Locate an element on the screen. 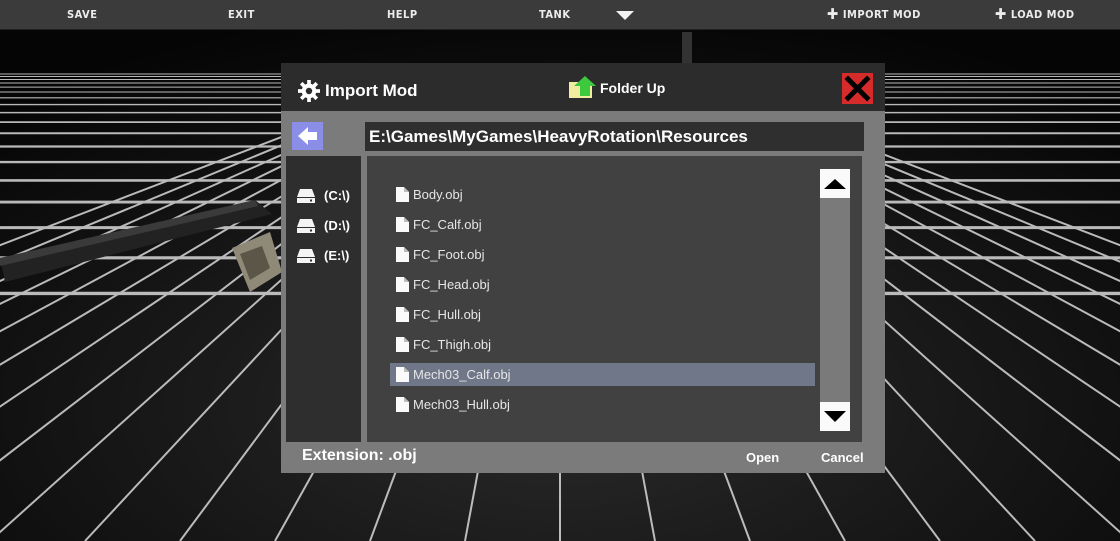 The height and width of the screenshot is (541, 1120). folder-up-icon is located at coordinates (582, 87).